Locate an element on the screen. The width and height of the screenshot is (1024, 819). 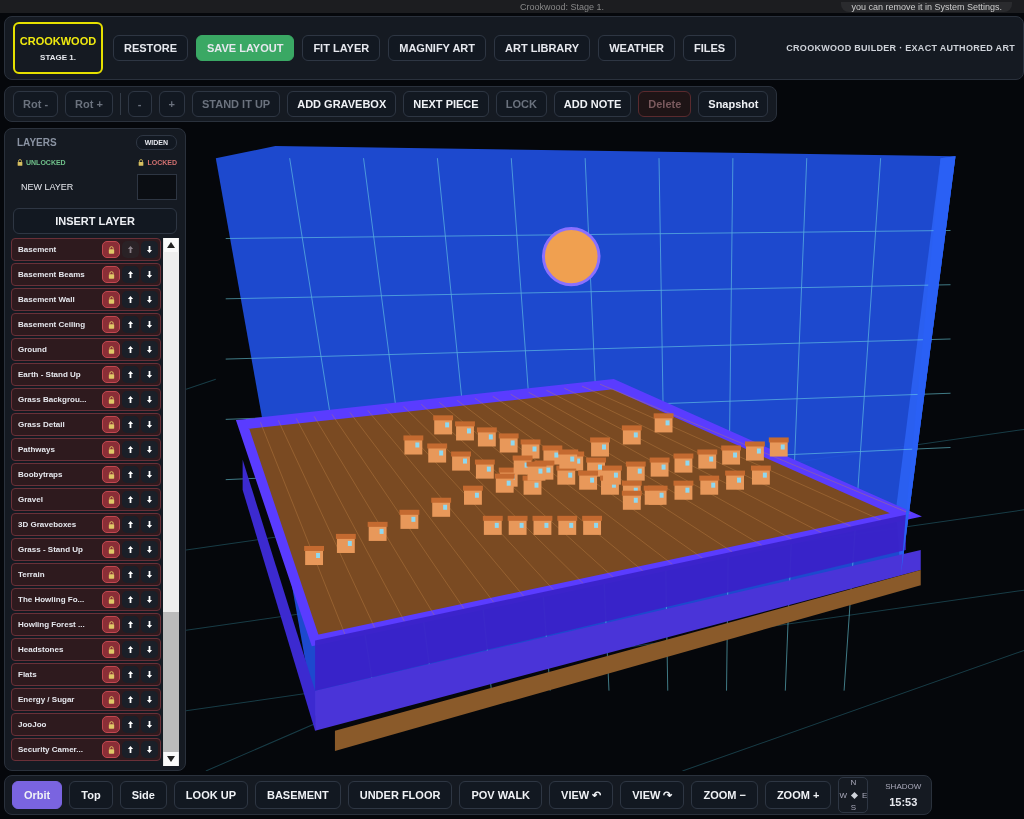
view-button: BASEMENT is located at coordinates (298, 795).